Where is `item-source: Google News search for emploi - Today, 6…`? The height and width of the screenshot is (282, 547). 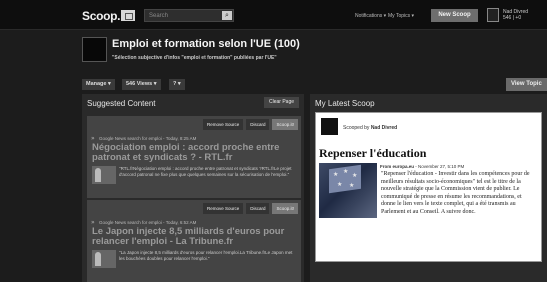
item-source: Google News search for emploi - Today, 6… is located at coordinates (148, 222).